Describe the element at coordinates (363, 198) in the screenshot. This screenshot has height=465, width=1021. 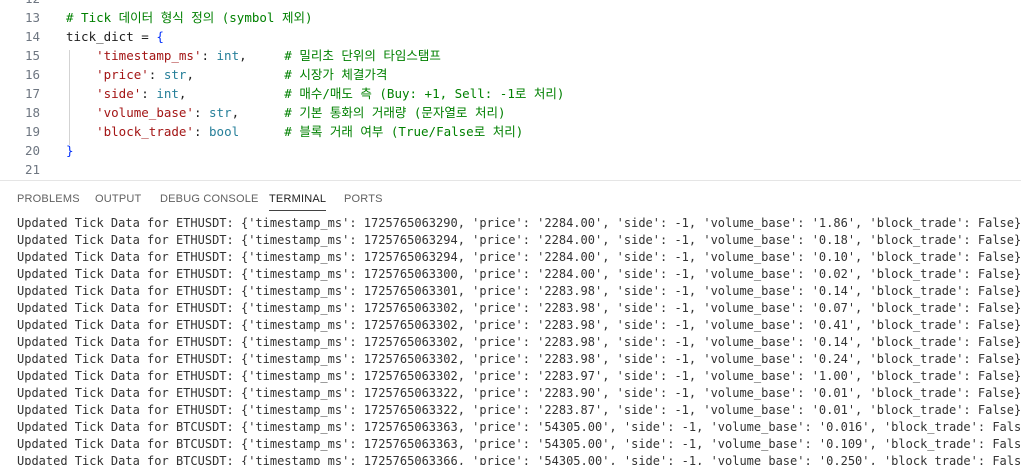
I see `tab-ports: PORTS` at that location.